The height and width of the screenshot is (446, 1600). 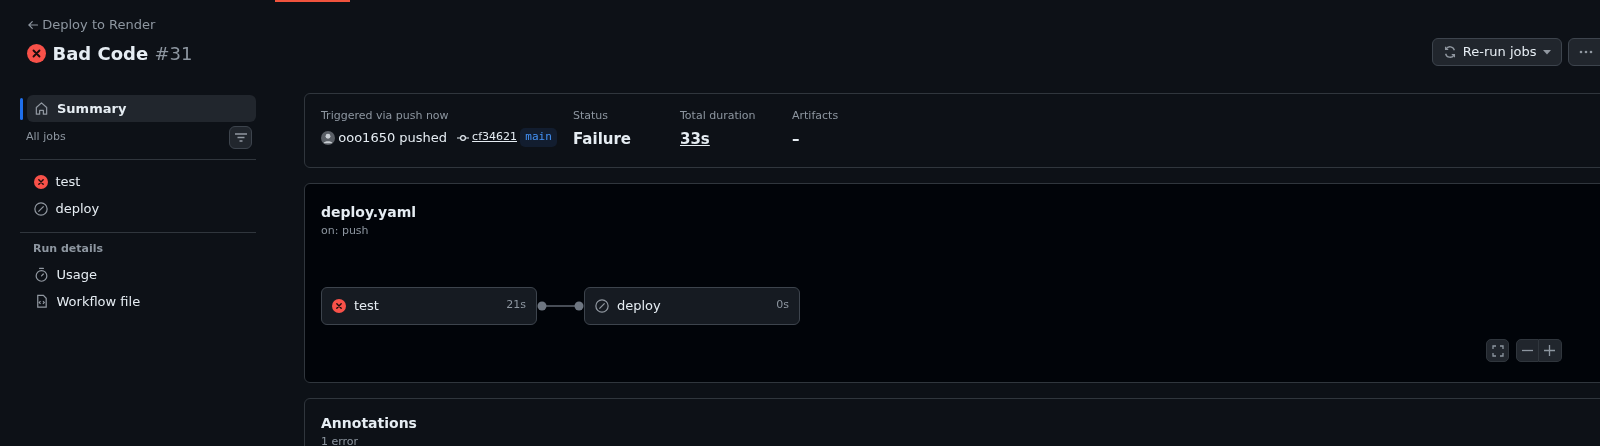 What do you see at coordinates (33, 24) in the screenshot?
I see `arrow-left-icon` at bounding box center [33, 24].